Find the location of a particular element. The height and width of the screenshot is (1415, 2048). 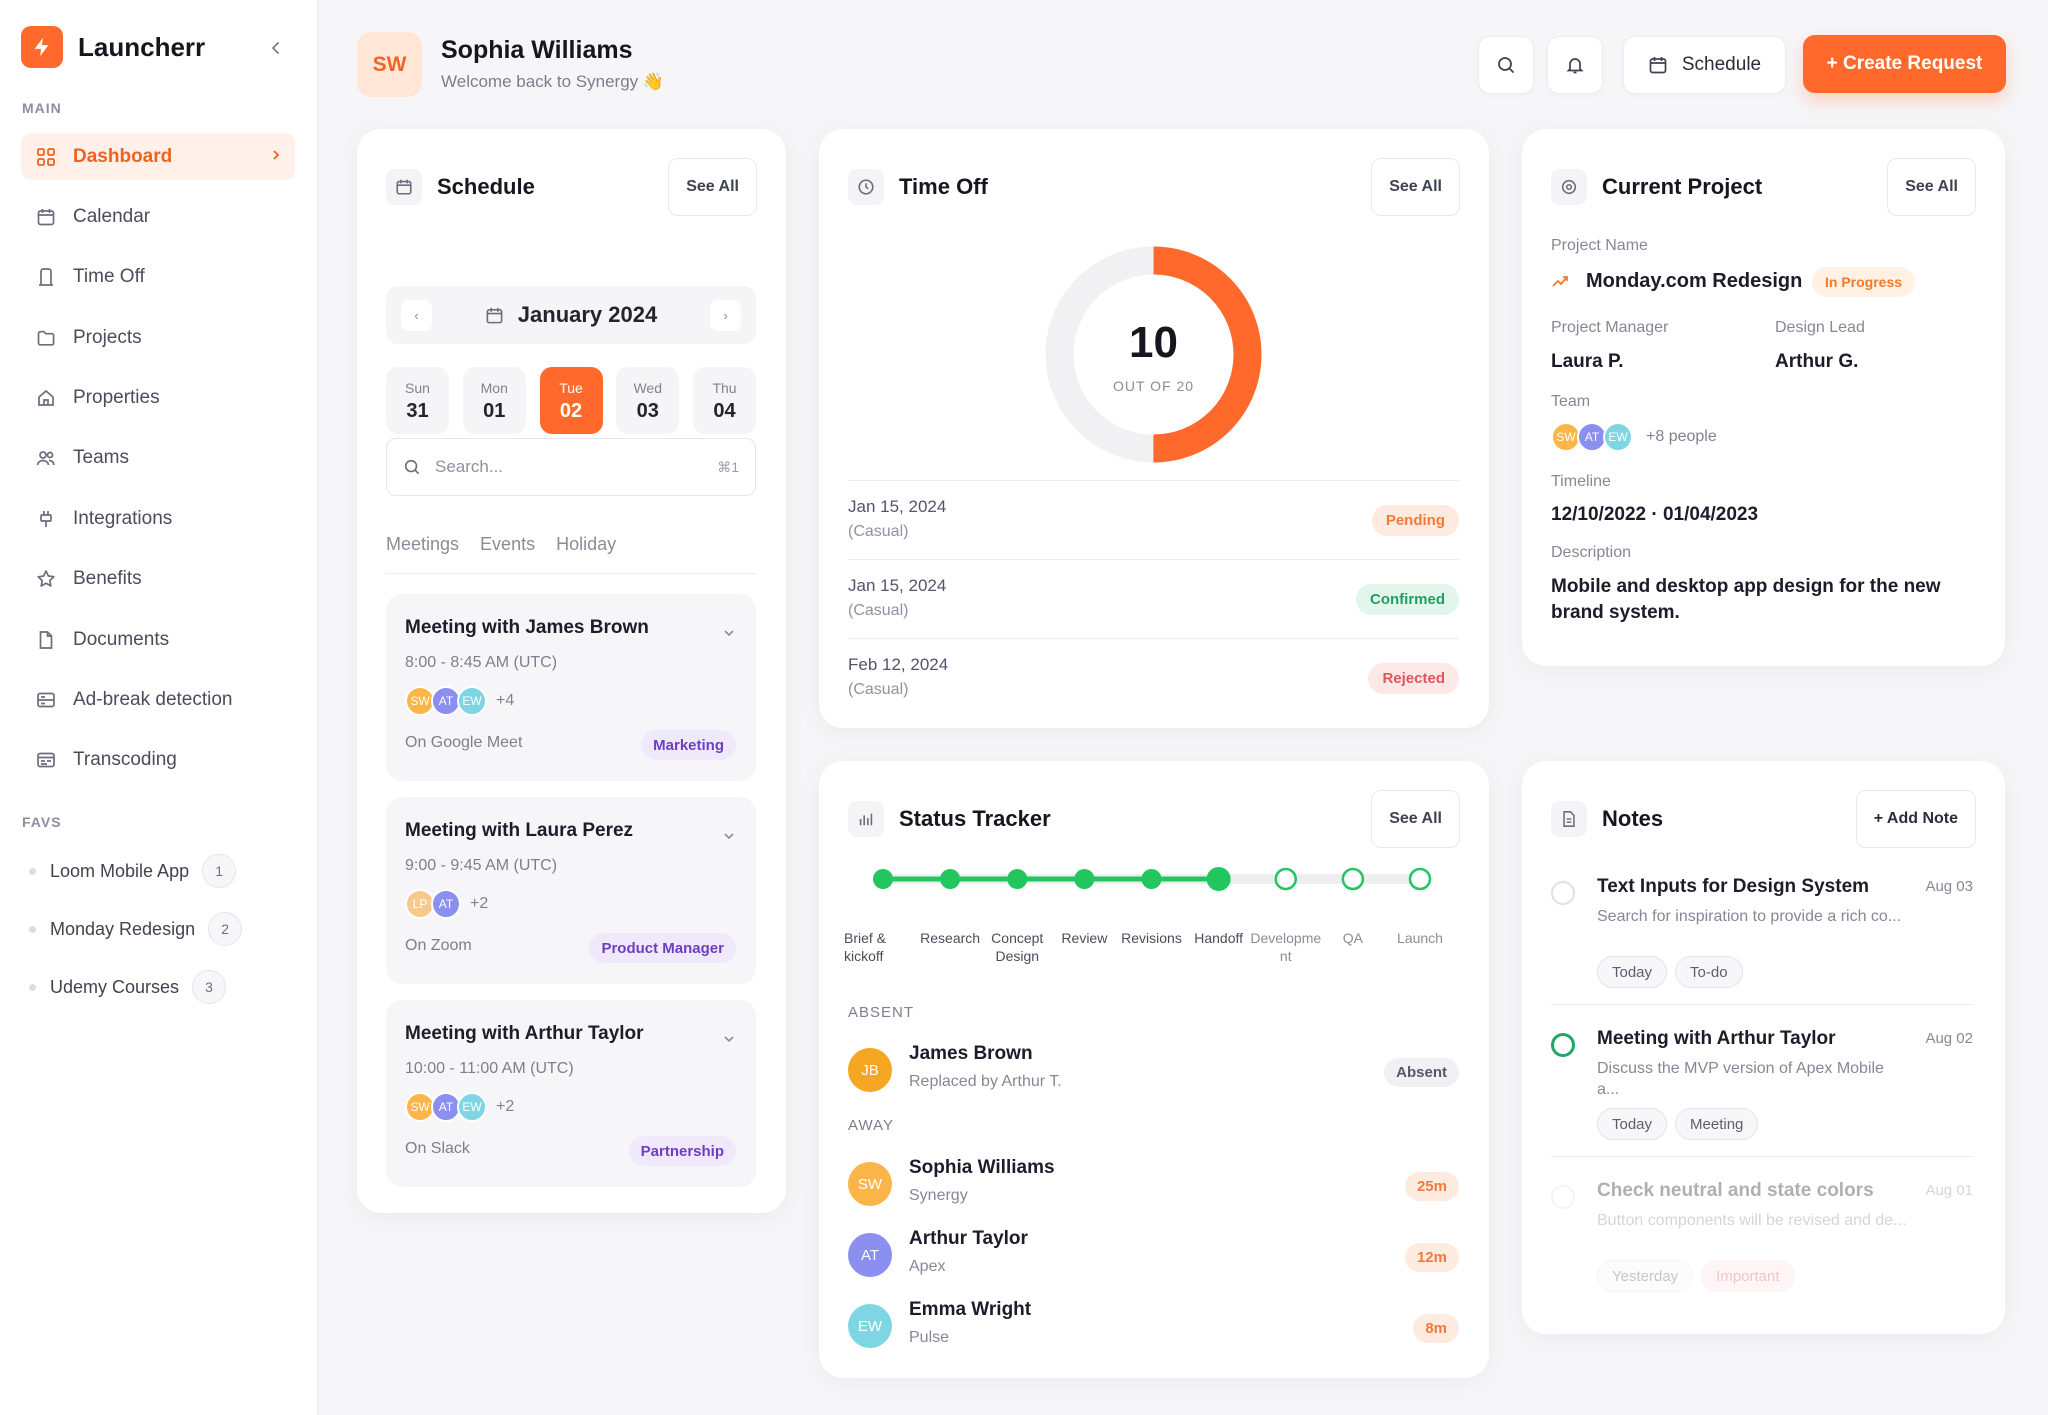

create-request-button: + Create Request is located at coordinates (1904, 64).